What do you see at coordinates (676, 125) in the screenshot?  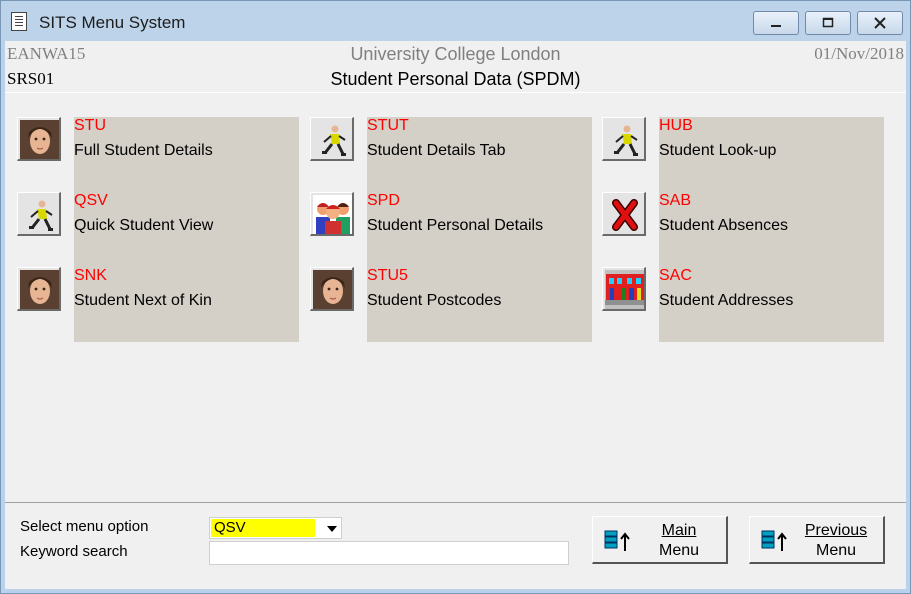 I see `menu-item-code: HUB` at bounding box center [676, 125].